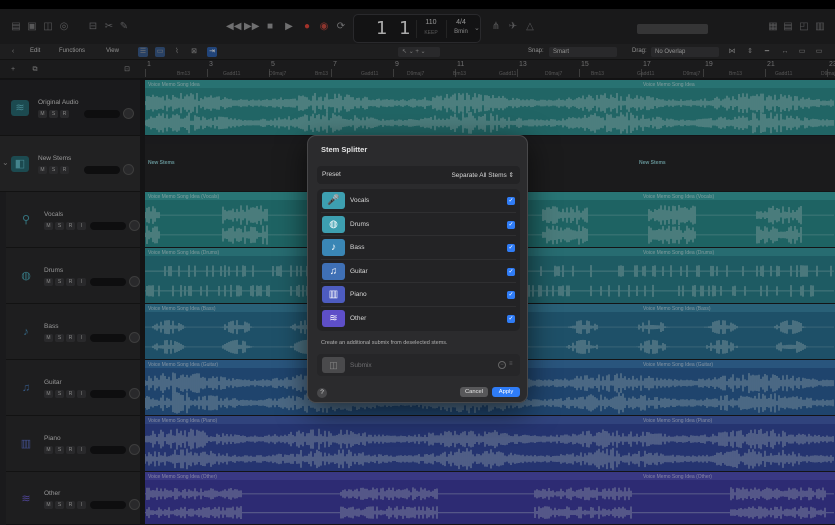  What do you see at coordinates (512, 365) in the screenshot?
I see `submix-list-icon: ≡` at bounding box center [512, 365].